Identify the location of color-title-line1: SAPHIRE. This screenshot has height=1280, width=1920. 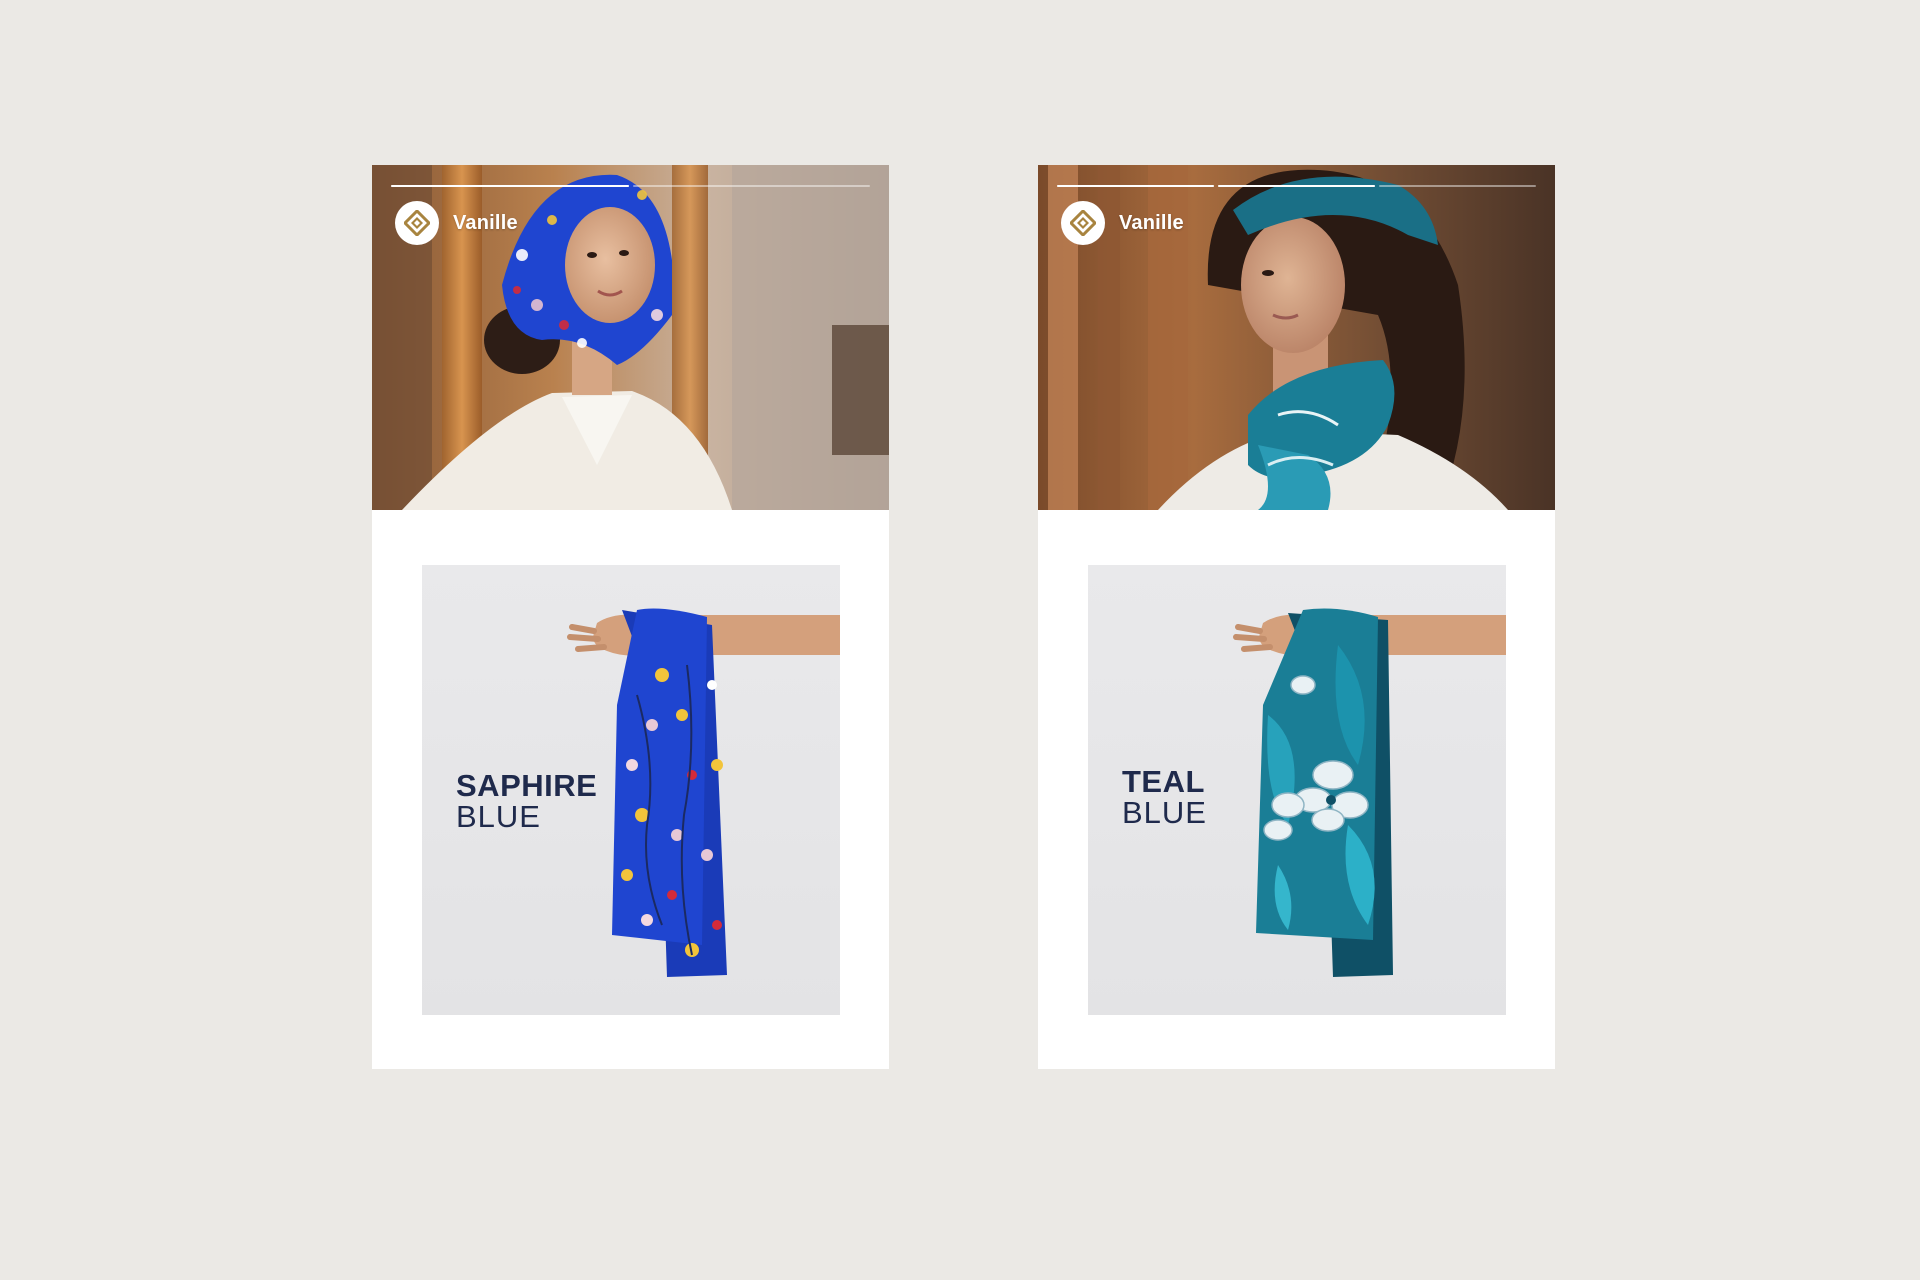
(527, 785).